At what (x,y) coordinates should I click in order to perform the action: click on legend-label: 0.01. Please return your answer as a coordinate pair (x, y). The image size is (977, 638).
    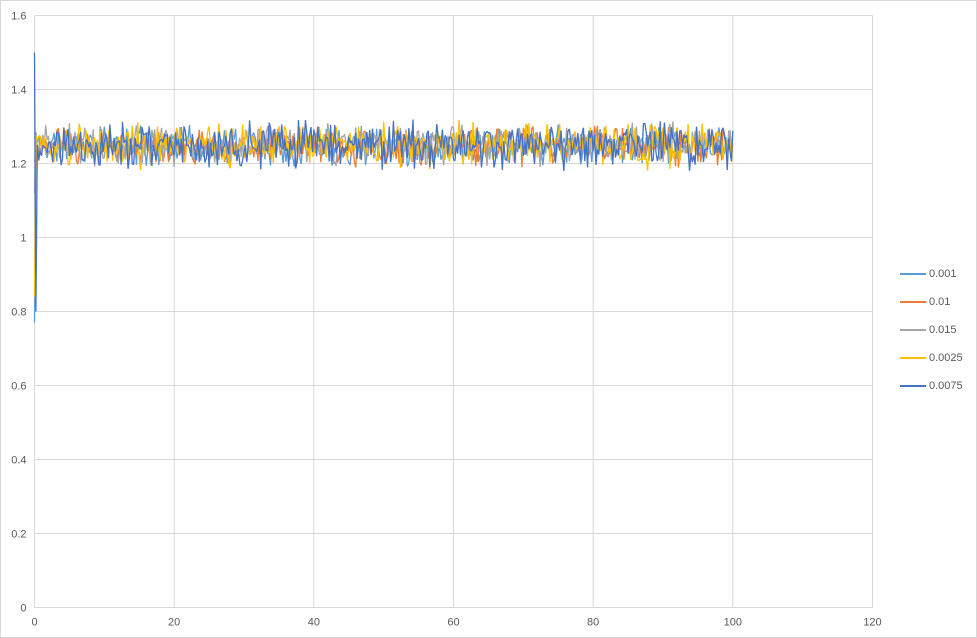
    Looking at the image, I should click on (940, 301).